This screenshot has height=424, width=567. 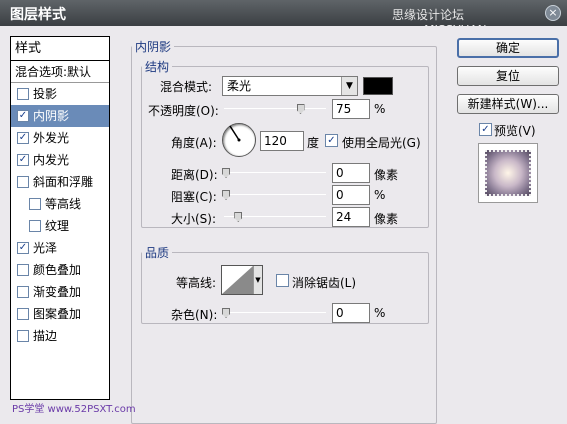 I want to click on distance-slider, so click(x=274, y=173).